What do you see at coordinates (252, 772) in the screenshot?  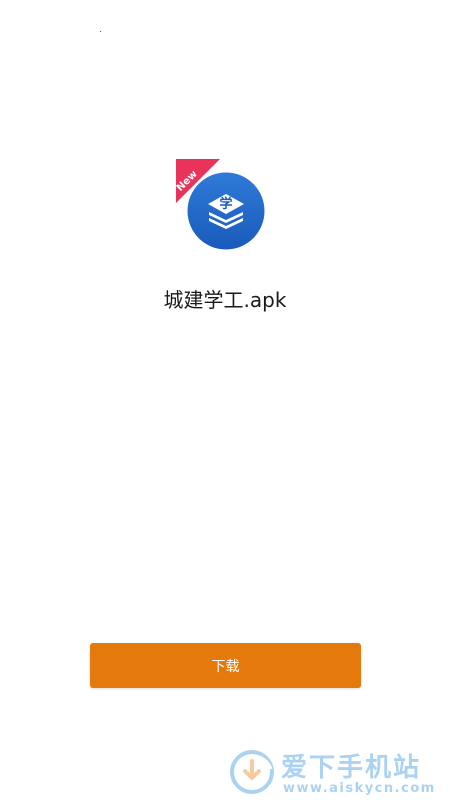 I see `watermark-logo-icon` at bounding box center [252, 772].